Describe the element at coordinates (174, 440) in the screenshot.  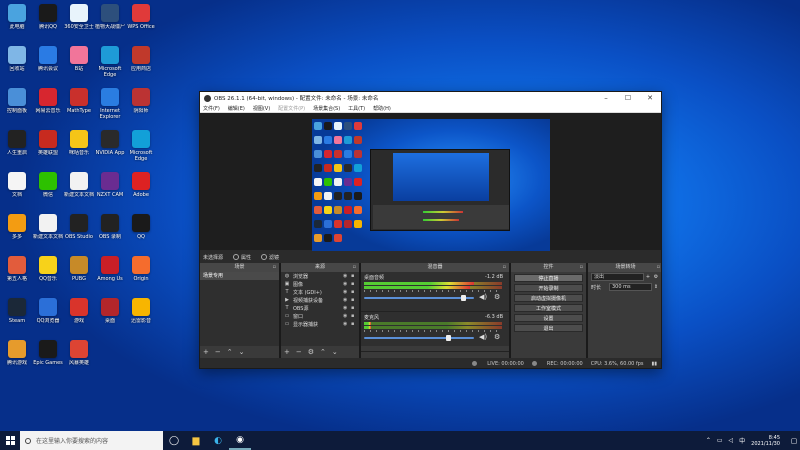
I see `task-view-icon: ◯` at that location.